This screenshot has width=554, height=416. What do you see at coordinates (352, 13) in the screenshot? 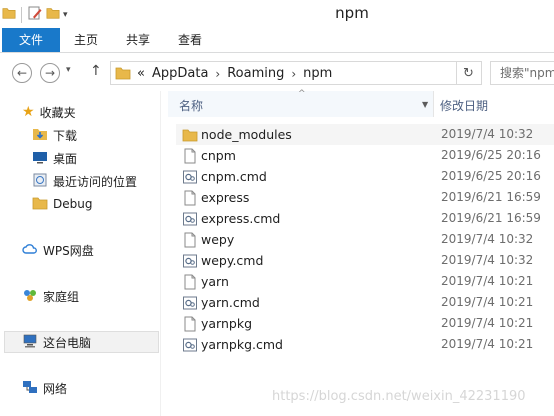
I see `window-title: npm` at bounding box center [352, 13].